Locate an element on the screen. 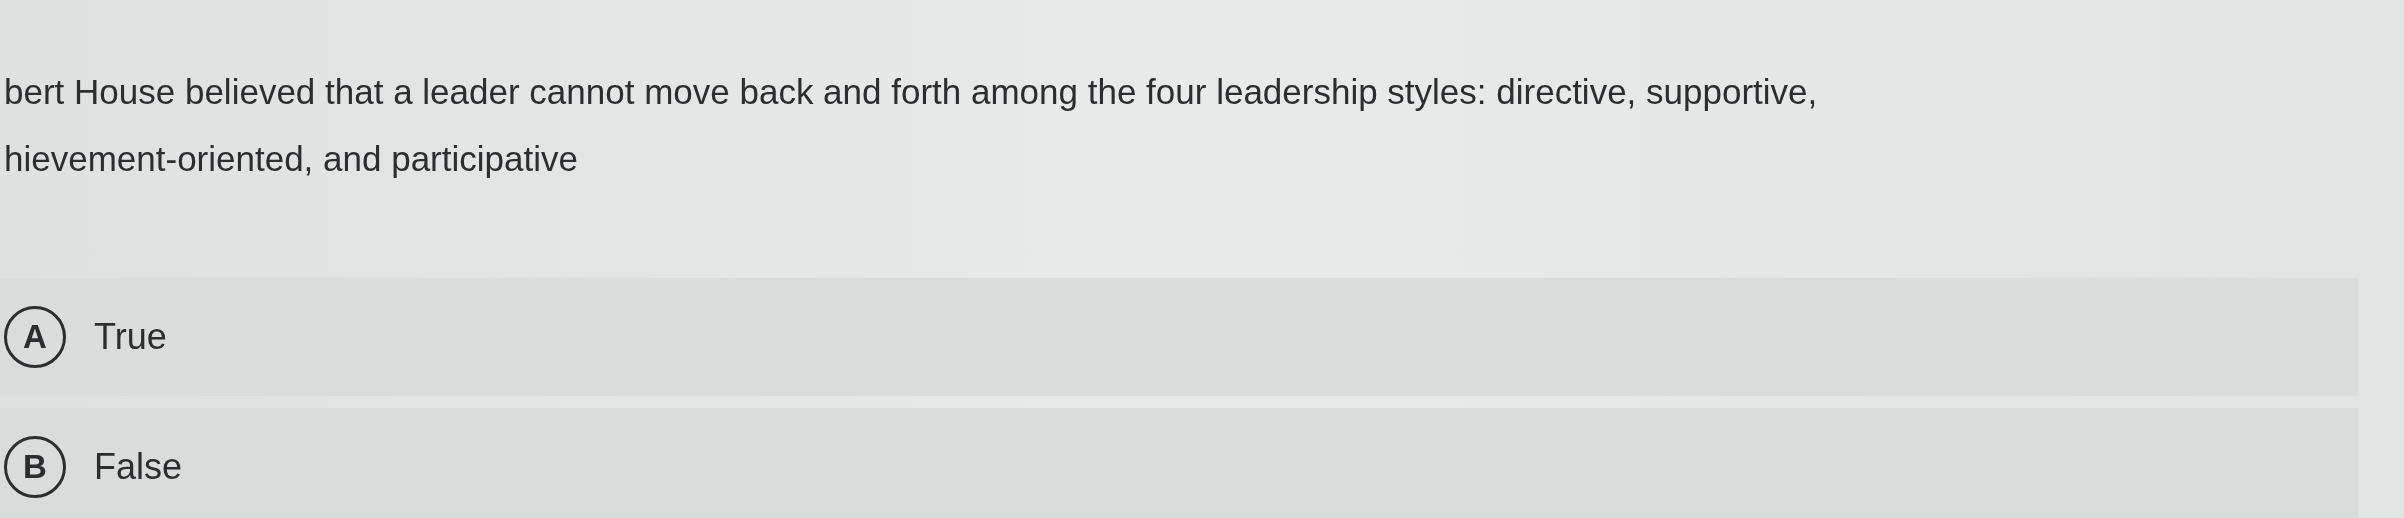 This screenshot has height=518, width=2404. option-label: False is located at coordinates (138, 467).